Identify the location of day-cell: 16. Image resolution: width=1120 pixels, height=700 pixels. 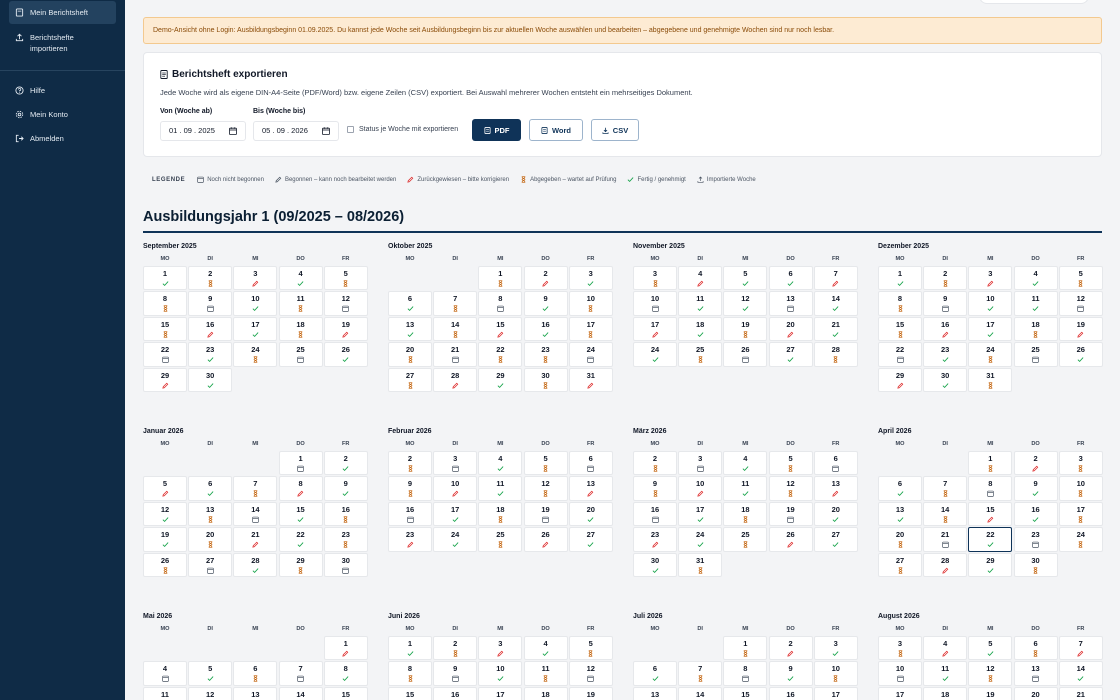
(790, 693).